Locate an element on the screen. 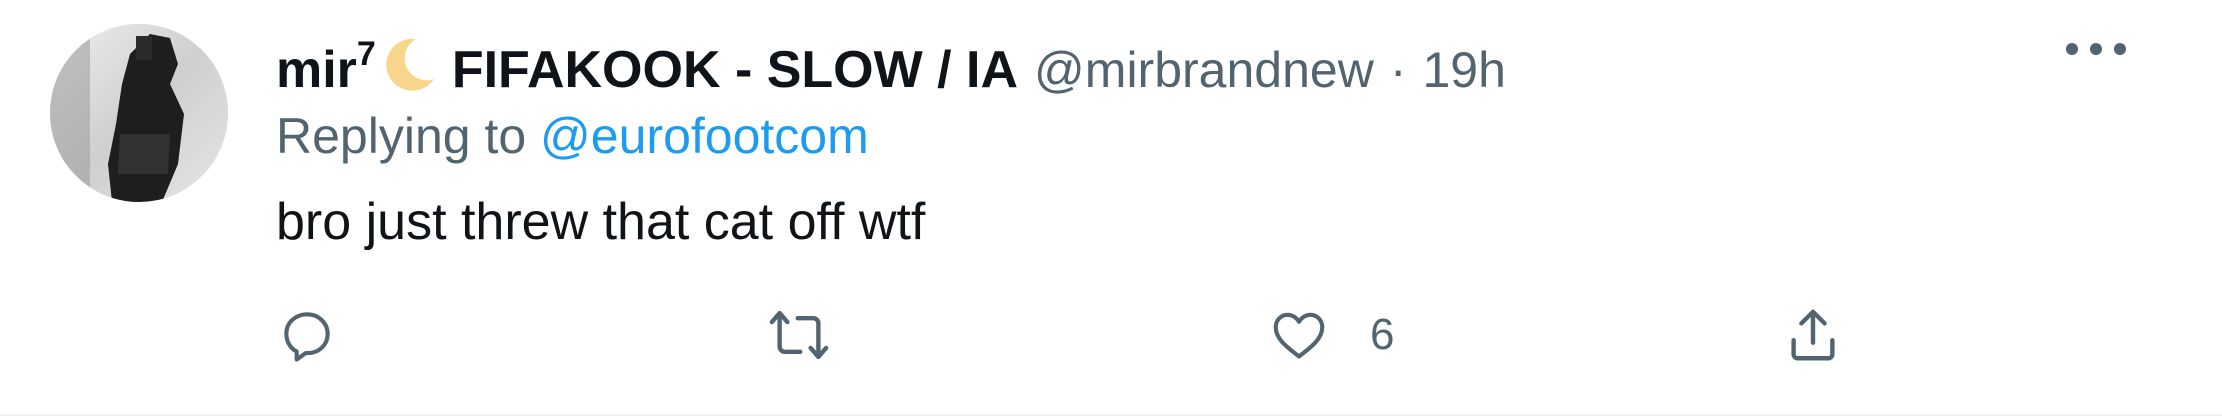 Image resolution: width=2222 pixels, height=416 pixels. heart-icon is located at coordinates (1299, 335).